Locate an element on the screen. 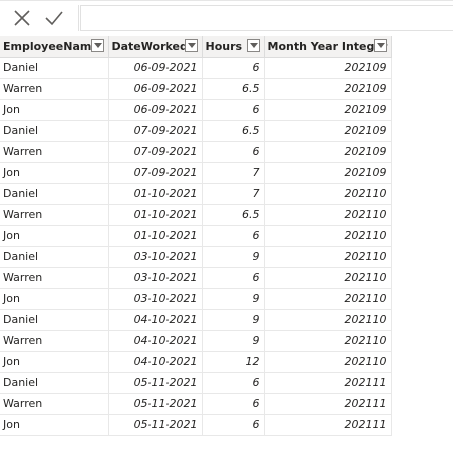 Image resolution: width=453 pixels, height=449 pixels. table-row: Daniel 04-10-2021 9 202110 is located at coordinates (196, 320).